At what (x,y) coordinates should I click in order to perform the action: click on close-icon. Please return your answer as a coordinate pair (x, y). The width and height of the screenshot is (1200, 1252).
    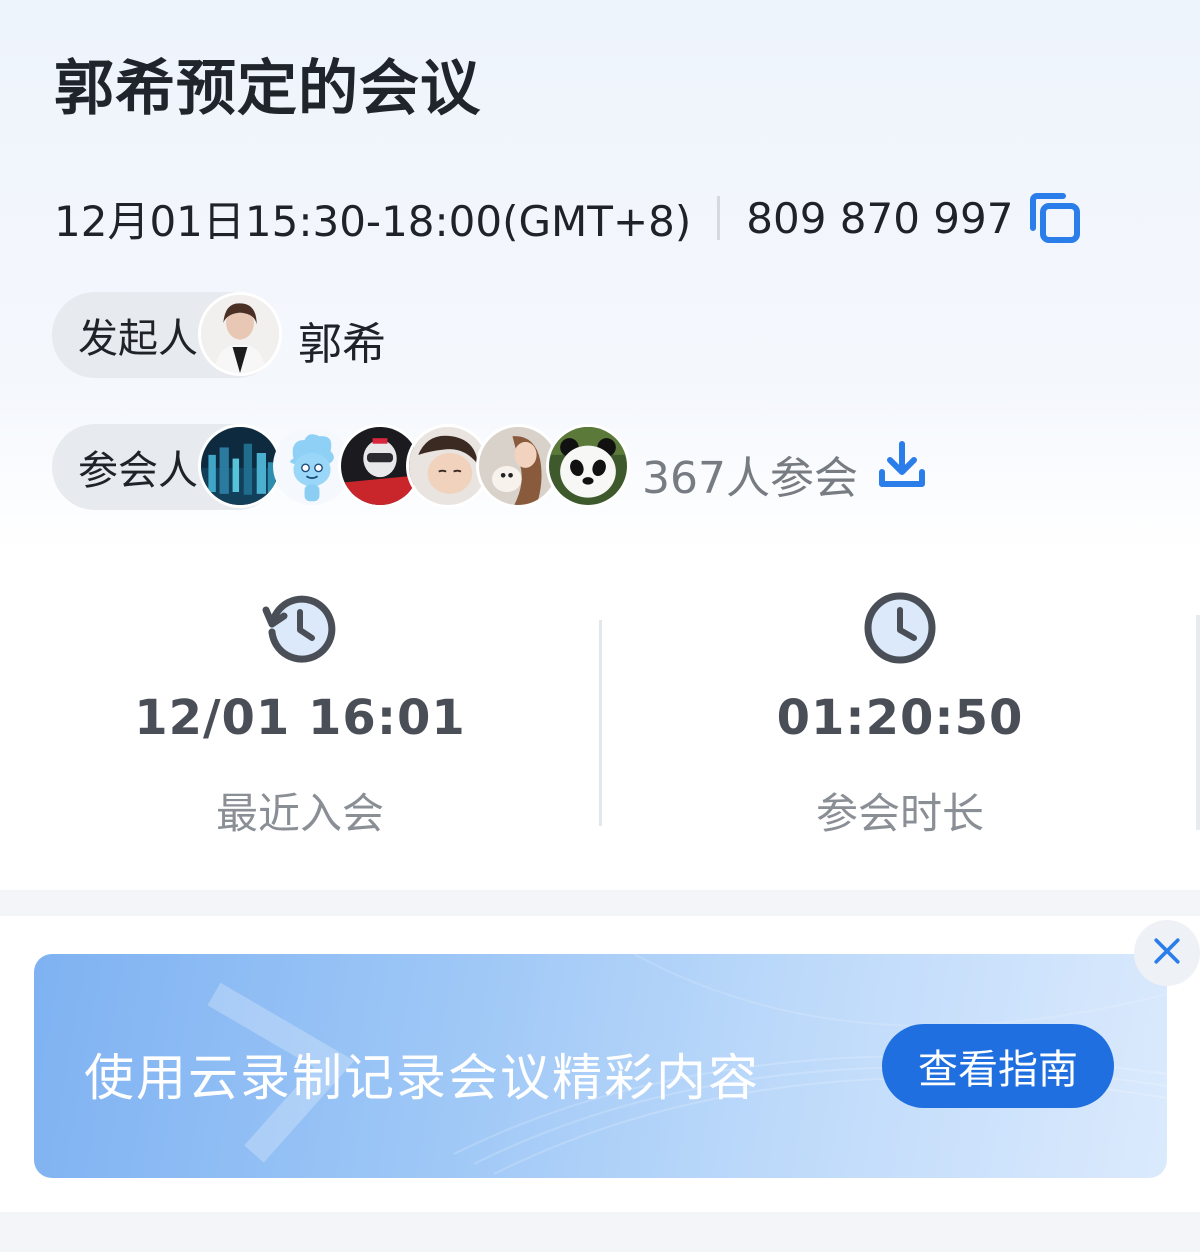
    Looking at the image, I should click on (1167, 953).